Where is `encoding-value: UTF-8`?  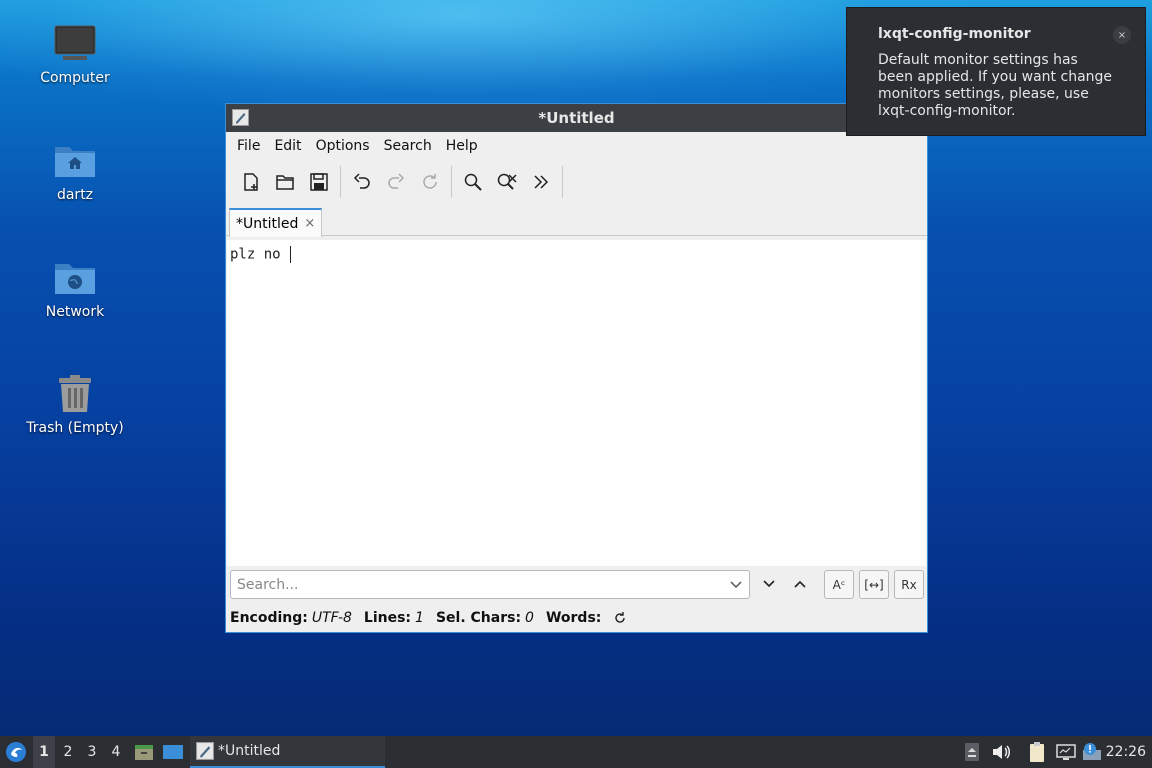 encoding-value: UTF-8 is located at coordinates (332, 618).